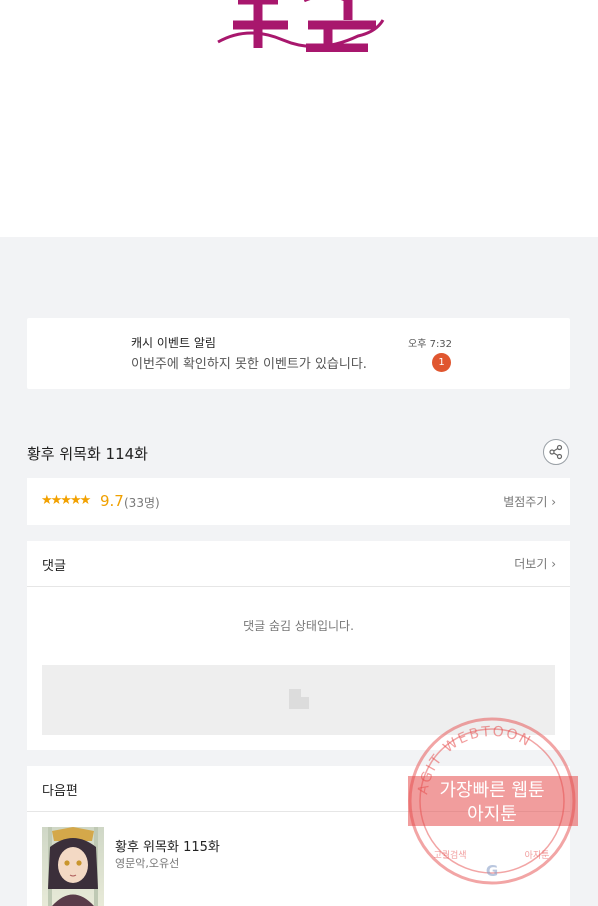  Describe the element at coordinates (173, 343) in the screenshot. I see `notification-title: 캐시 이벤트 알림` at that location.